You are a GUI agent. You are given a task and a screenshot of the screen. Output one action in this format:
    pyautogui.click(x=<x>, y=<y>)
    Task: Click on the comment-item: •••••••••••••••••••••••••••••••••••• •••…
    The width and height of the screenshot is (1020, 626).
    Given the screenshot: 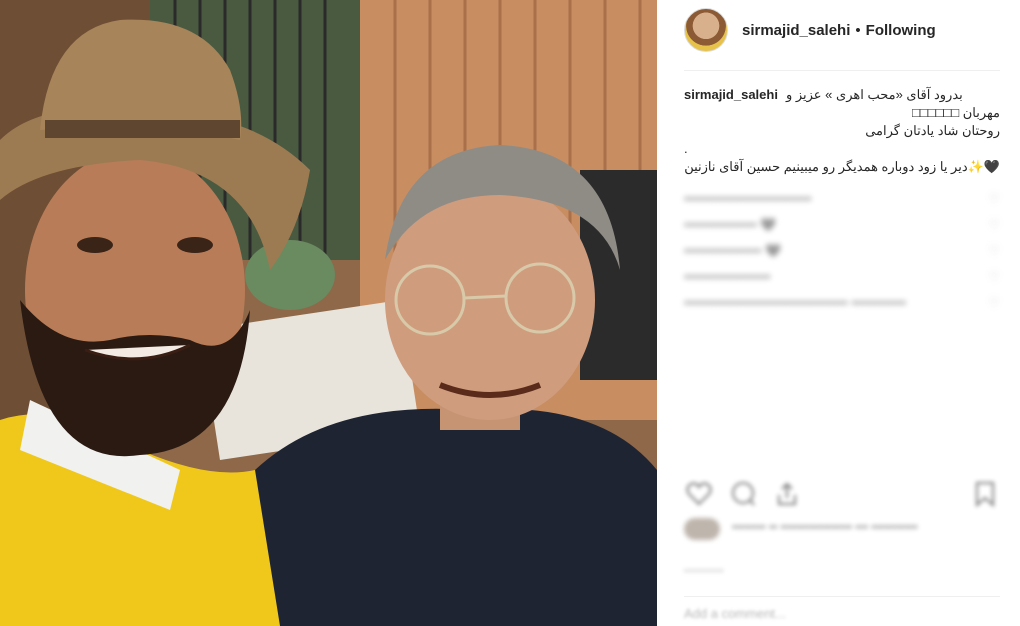 What is the action you would take?
    pyautogui.click(x=842, y=303)
    